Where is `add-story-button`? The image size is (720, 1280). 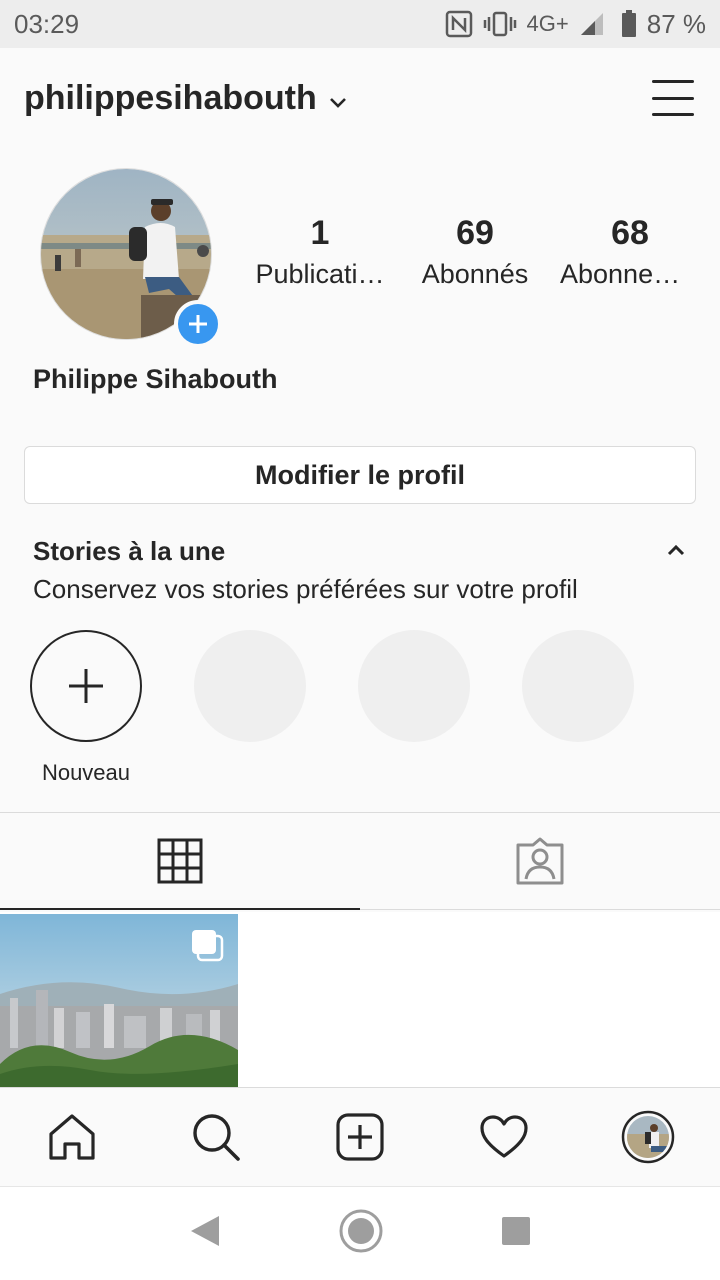 add-story-button is located at coordinates (198, 324).